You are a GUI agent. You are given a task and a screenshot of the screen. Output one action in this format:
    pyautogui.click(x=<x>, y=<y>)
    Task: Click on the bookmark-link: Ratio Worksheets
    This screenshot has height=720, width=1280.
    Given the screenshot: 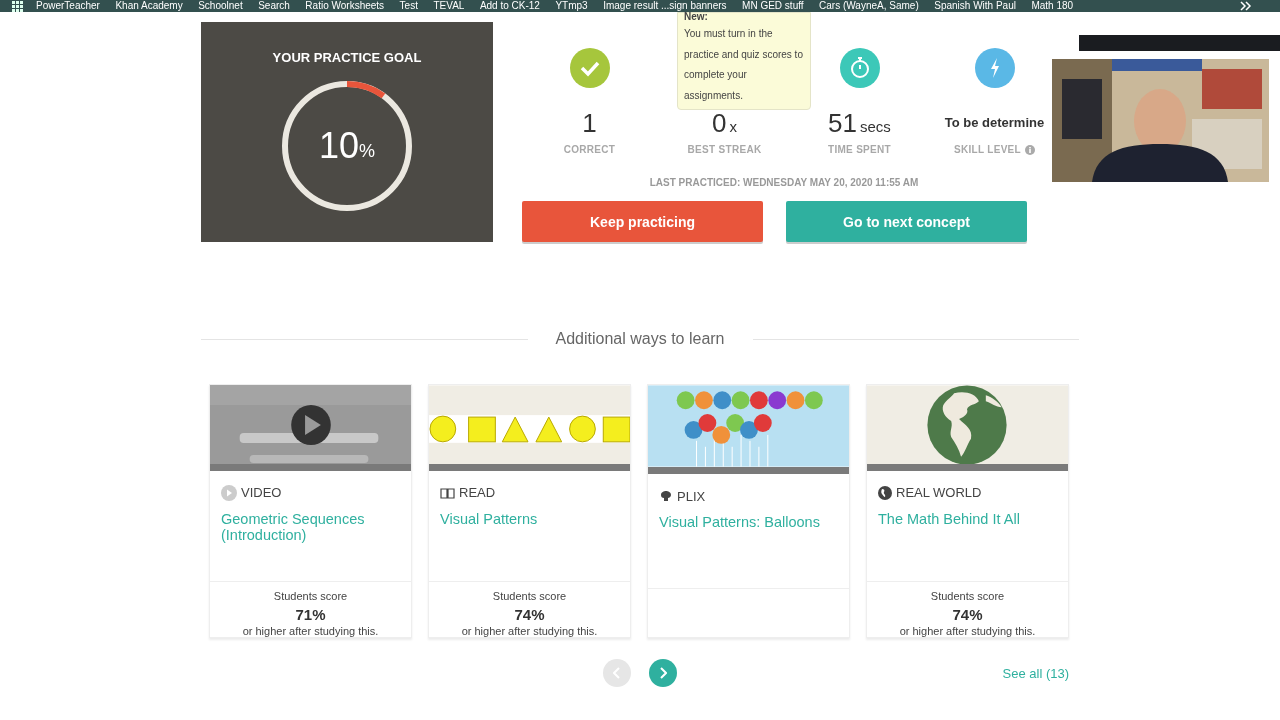 What is the action you would take?
    pyautogui.click(x=345, y=6)
    